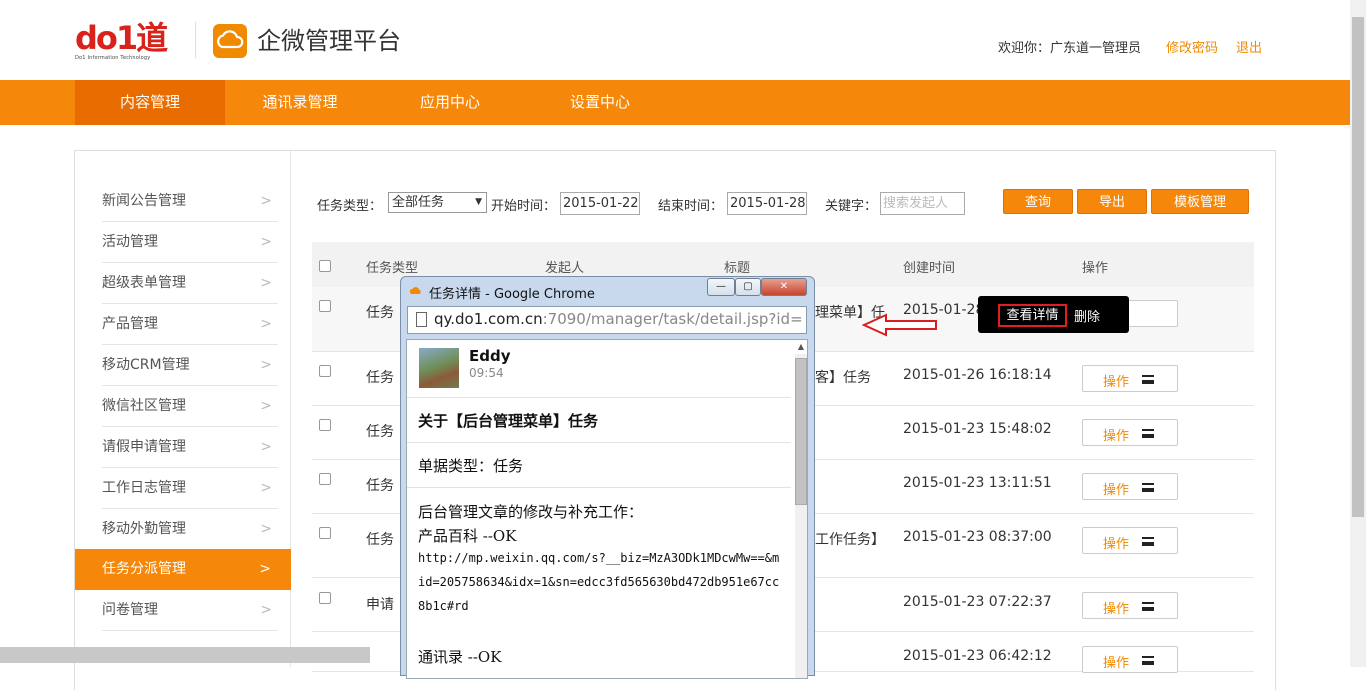  I want to click on col-header-type: 任务类型, so click(392, 268).